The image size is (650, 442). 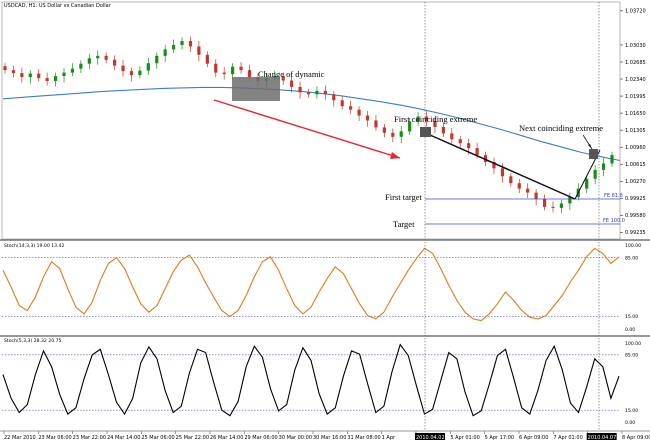 What do you see at coordinates (404, 197) in the screenshot?
I see `annotation-first-target: First target` at bounding box center [404, 197].